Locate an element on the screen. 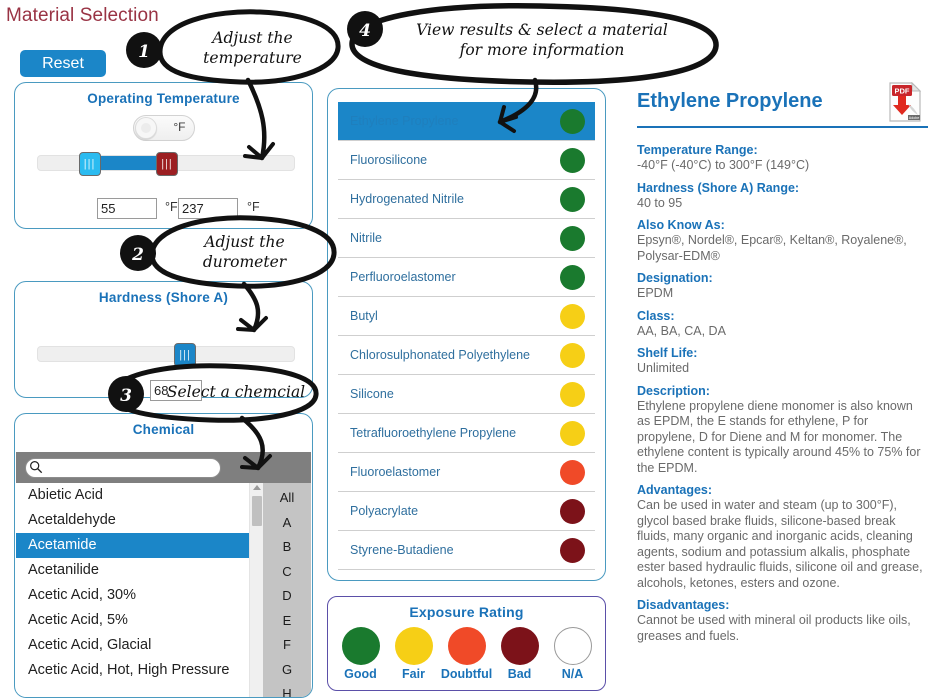  chemical-list-item: Acetic Acid, 5% is located at coordinates (132, 620).